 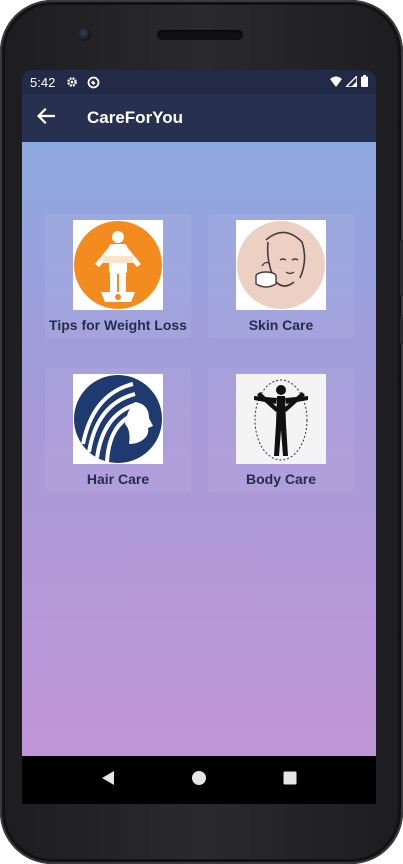 I want to click on arrow-left-icon, so click(x=46, y=118).